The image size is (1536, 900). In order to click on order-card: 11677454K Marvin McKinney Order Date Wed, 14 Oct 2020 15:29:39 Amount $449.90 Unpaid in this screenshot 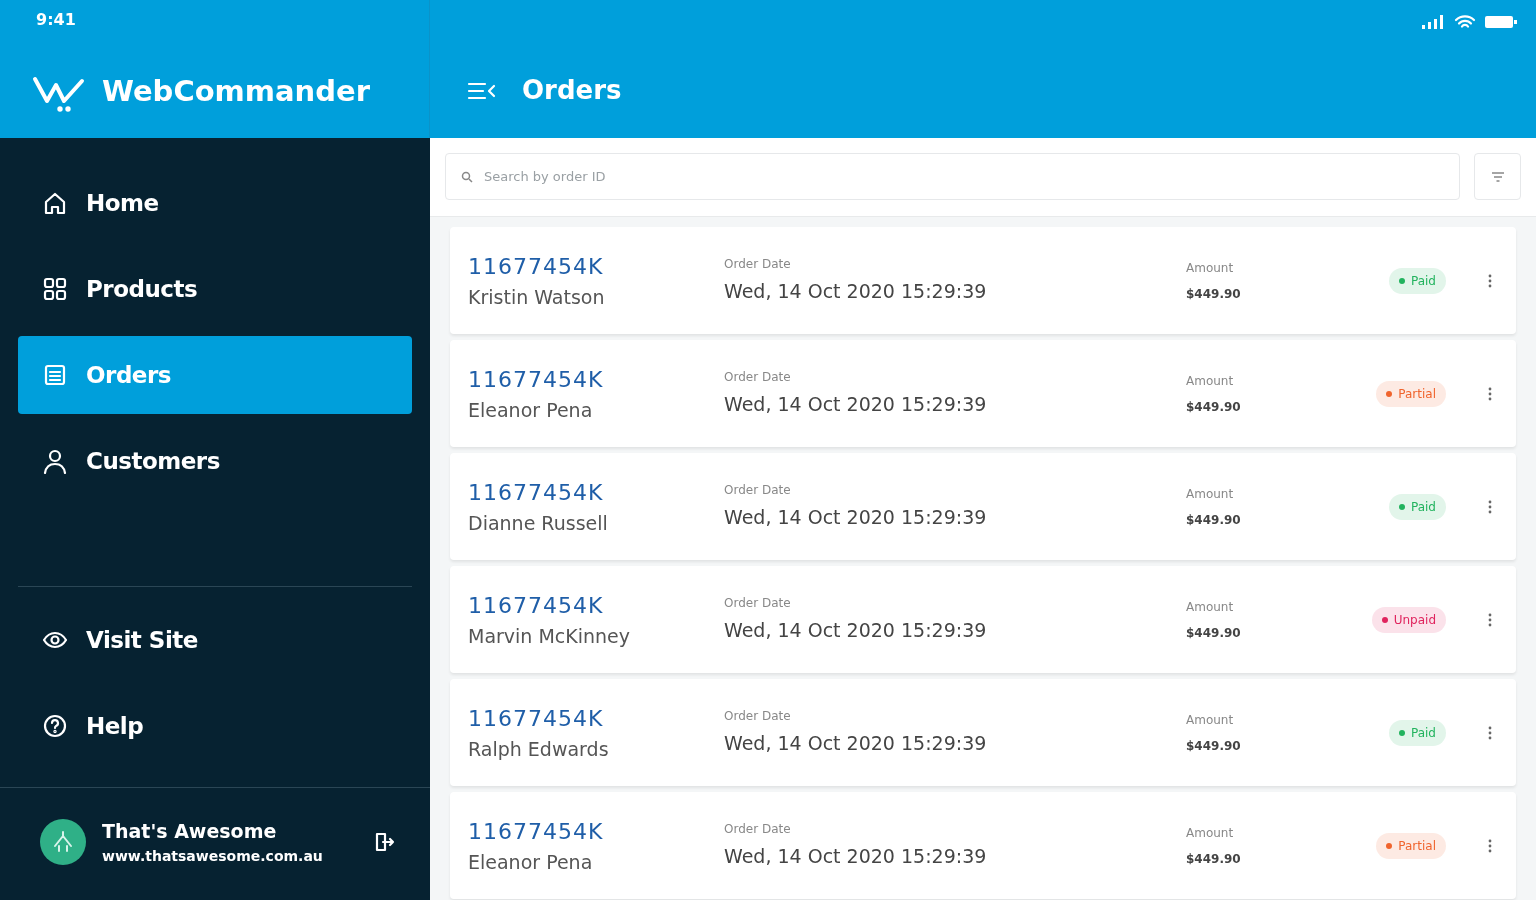, I will do `click(983, 619)`.